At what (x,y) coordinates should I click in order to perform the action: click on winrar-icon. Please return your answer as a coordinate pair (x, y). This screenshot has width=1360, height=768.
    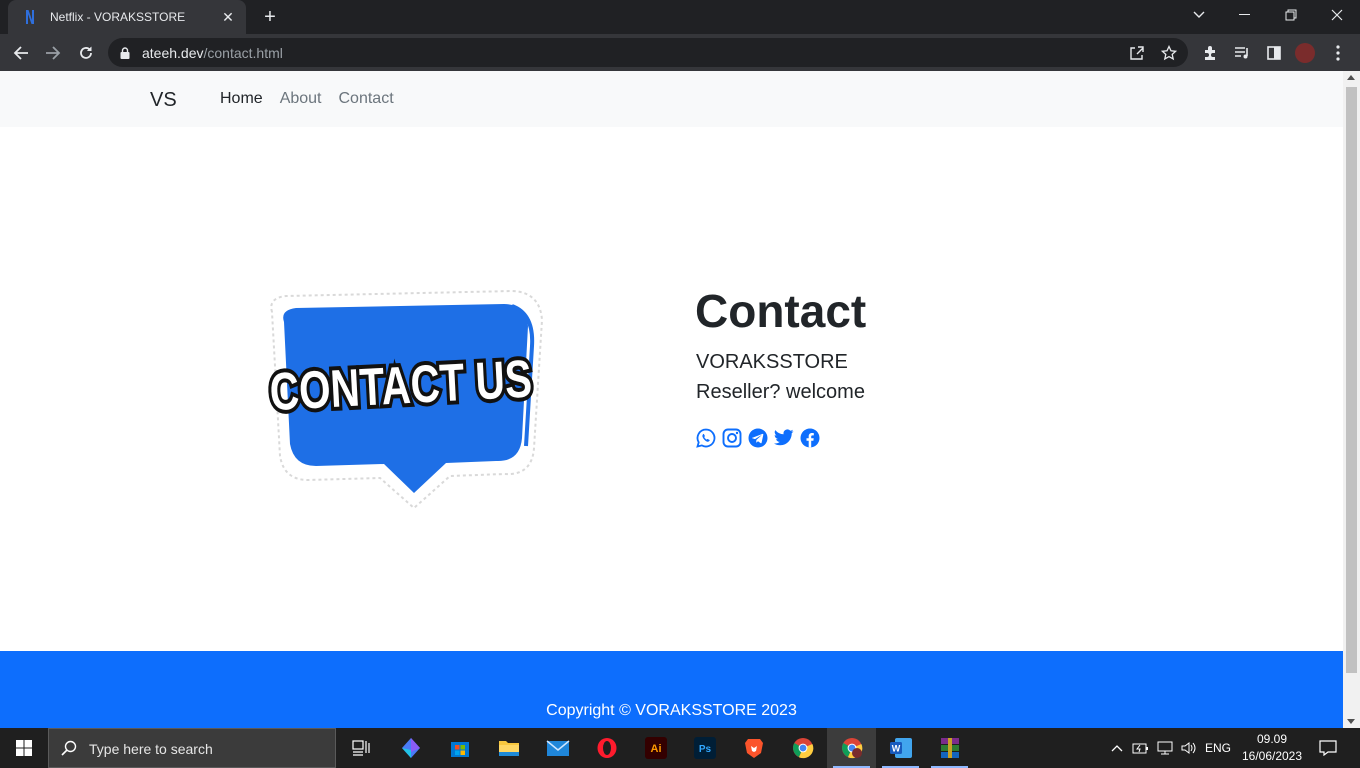
    Looking at the image, I should click on (949, 748).